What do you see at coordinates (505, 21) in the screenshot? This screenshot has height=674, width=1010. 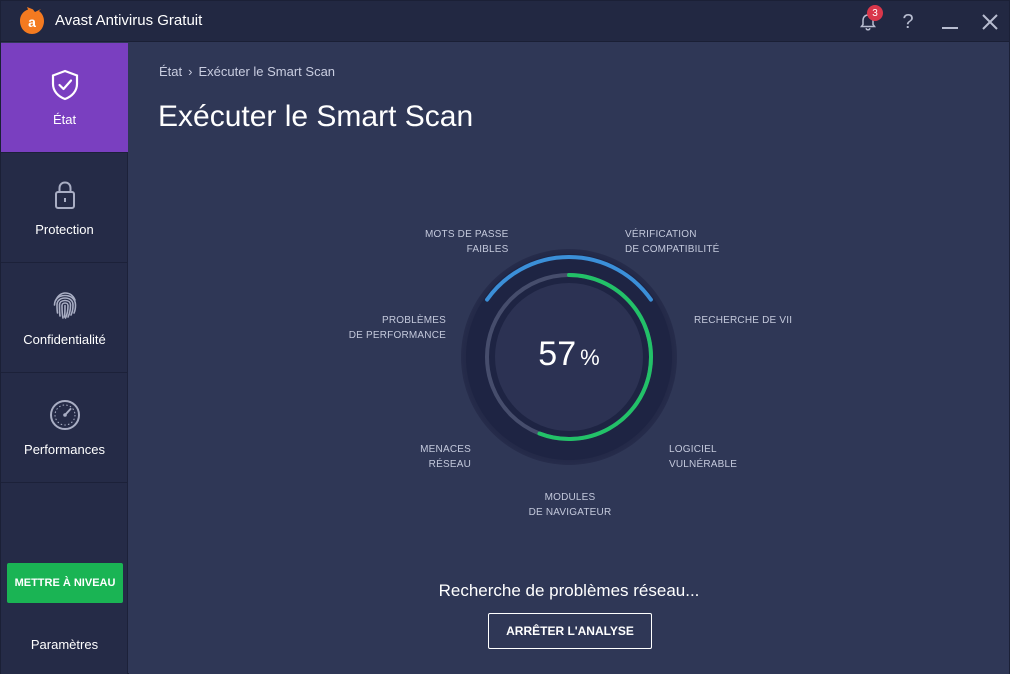 I see `title-bar: a Avast Antivirus Gratuit 3 ?` at bounding box center [505, 21].